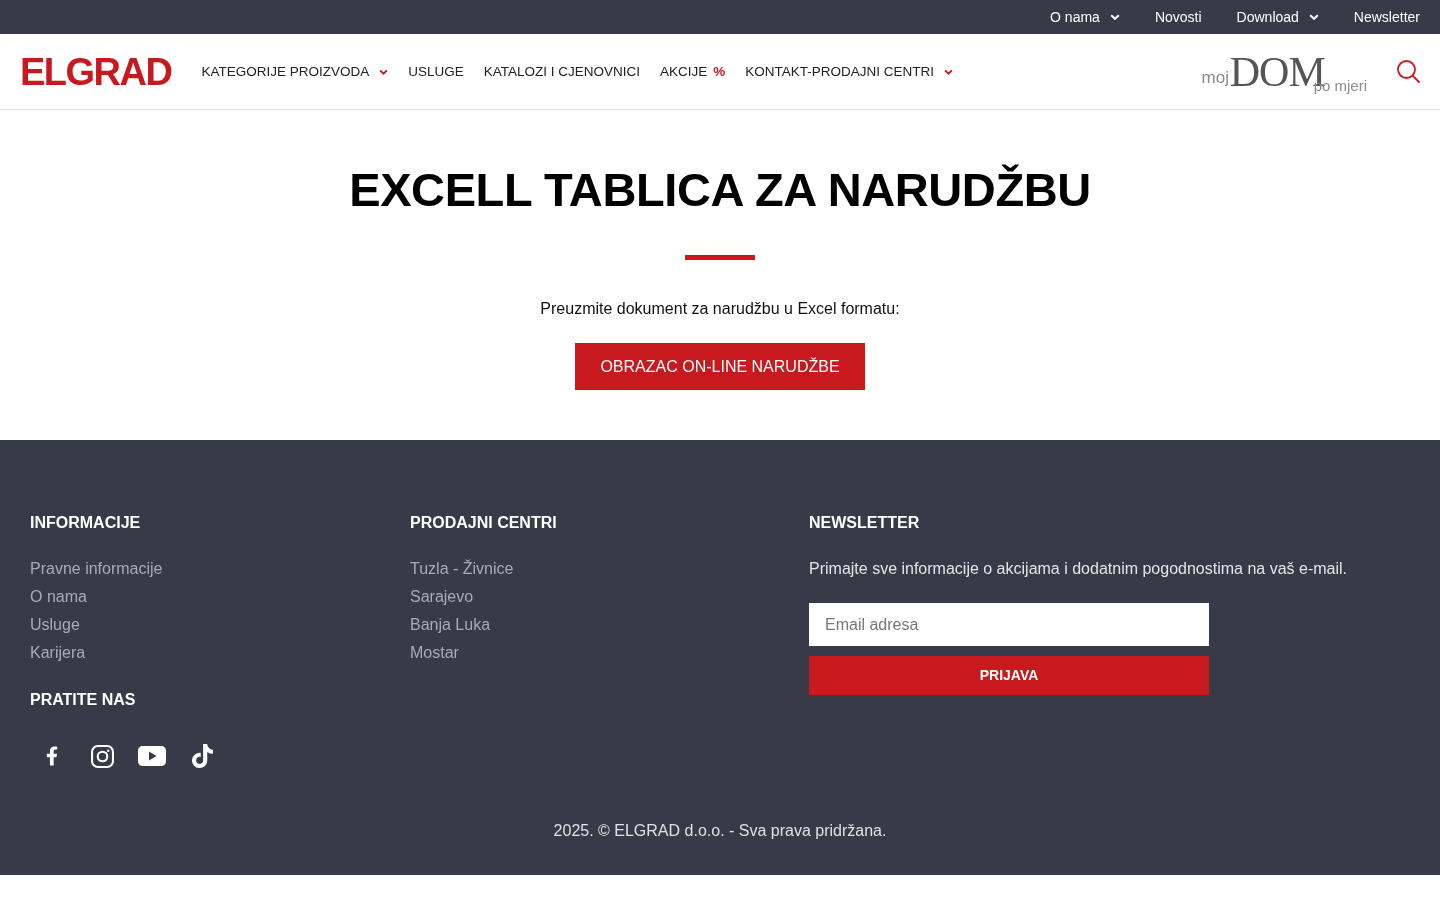 The height and width of the screenshot is (900, 1440). What do you see at coordinates (562, 71) in the screenshot?
I see `nav-link: KATALOZI I CJENOVNICI` at bounding box center [562, 71].